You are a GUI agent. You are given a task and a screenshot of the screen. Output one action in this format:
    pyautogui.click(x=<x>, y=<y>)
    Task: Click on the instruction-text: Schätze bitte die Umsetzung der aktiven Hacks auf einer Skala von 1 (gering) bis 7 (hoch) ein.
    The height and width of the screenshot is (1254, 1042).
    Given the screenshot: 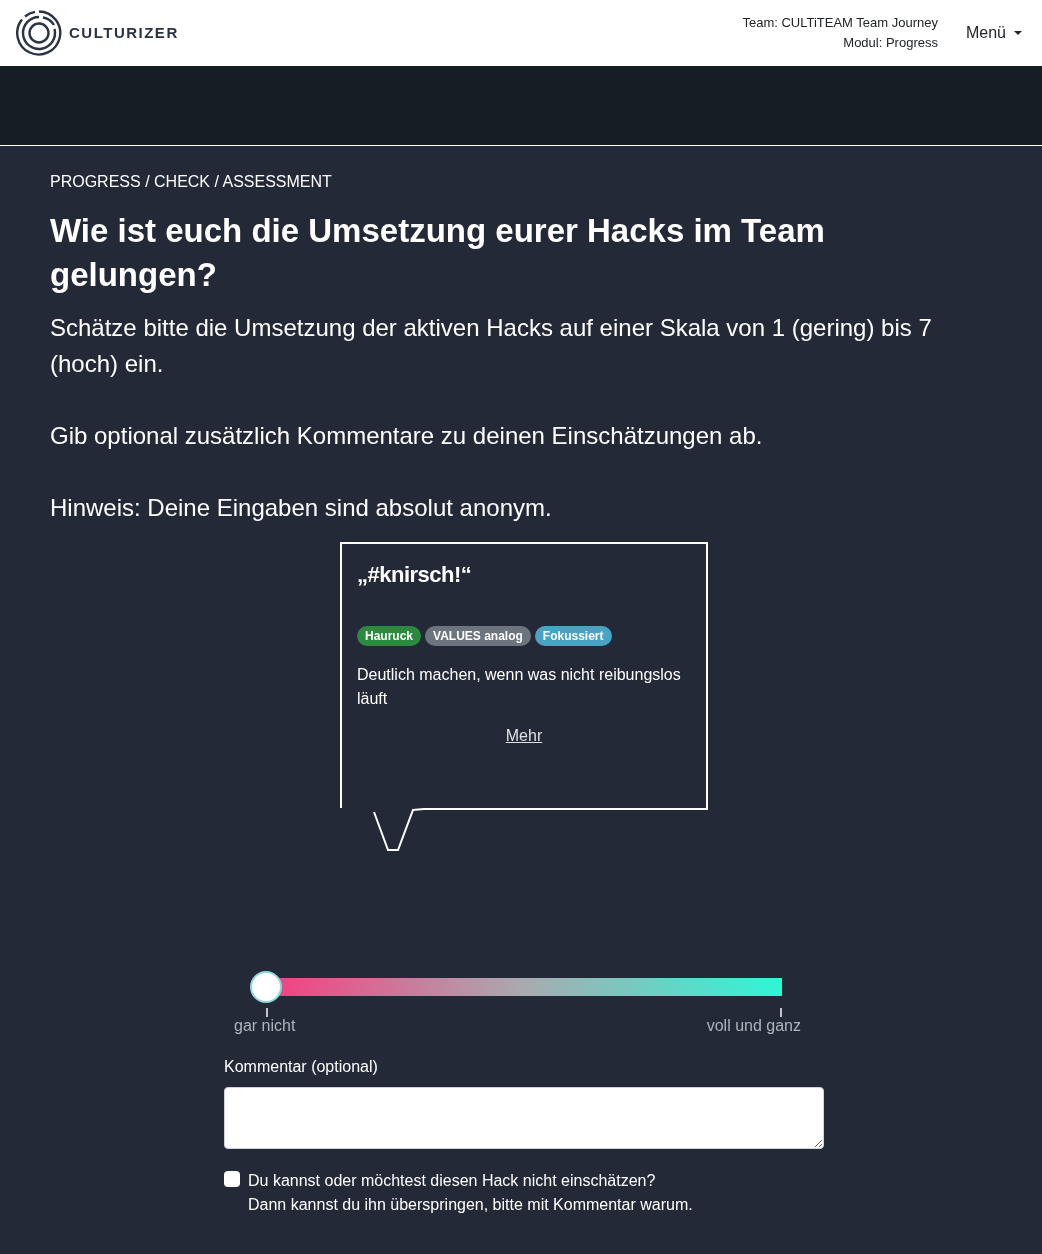 What is the action you would take?
    pyautogui.click(x=491, y=346)
    